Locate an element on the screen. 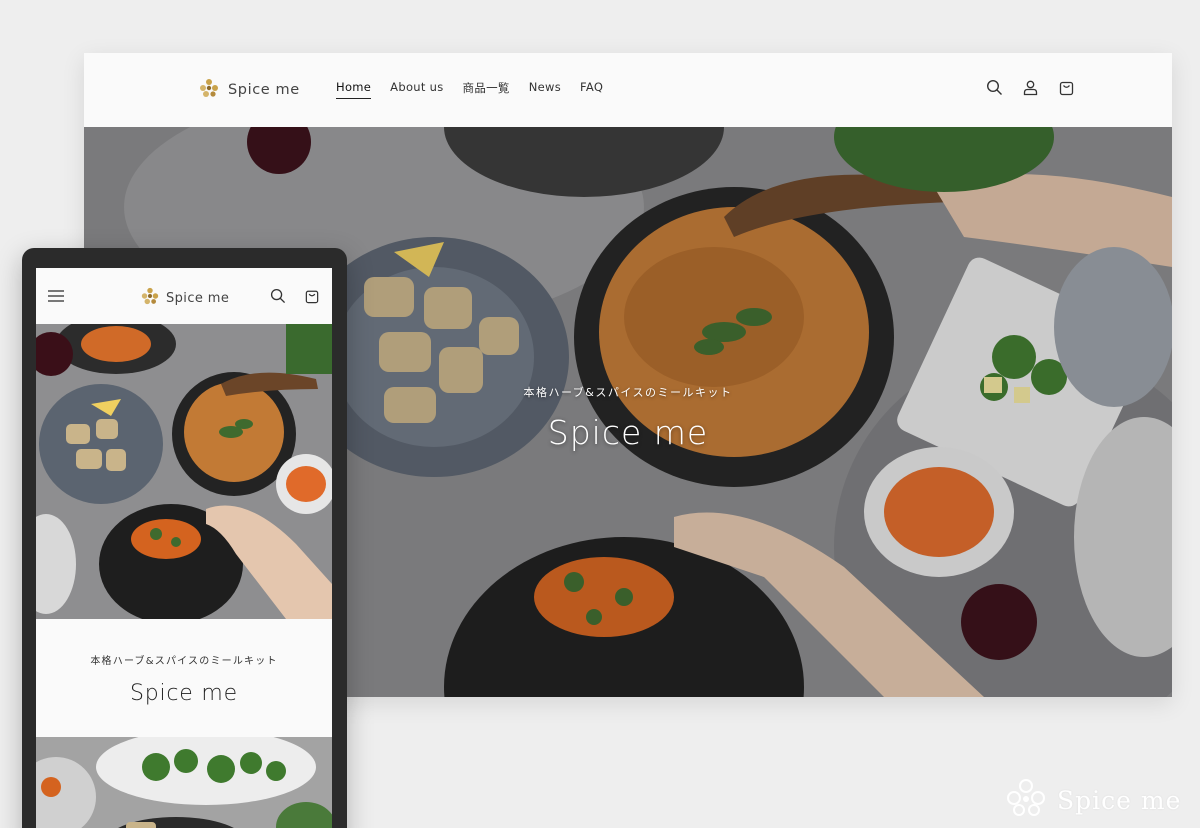 The width and height of the screenshot is (1200, 828). mobile-header: Spice me is located at coordinates (184, 296).